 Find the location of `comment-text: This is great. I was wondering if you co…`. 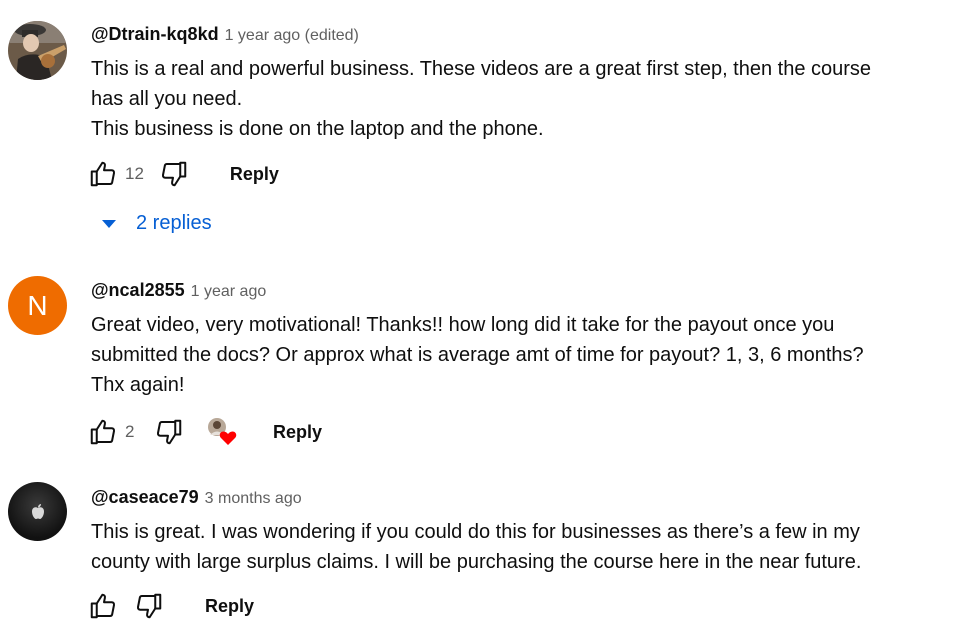

comment-text: This is great. I was wondering if you co… is located at coordinates (476, 547).